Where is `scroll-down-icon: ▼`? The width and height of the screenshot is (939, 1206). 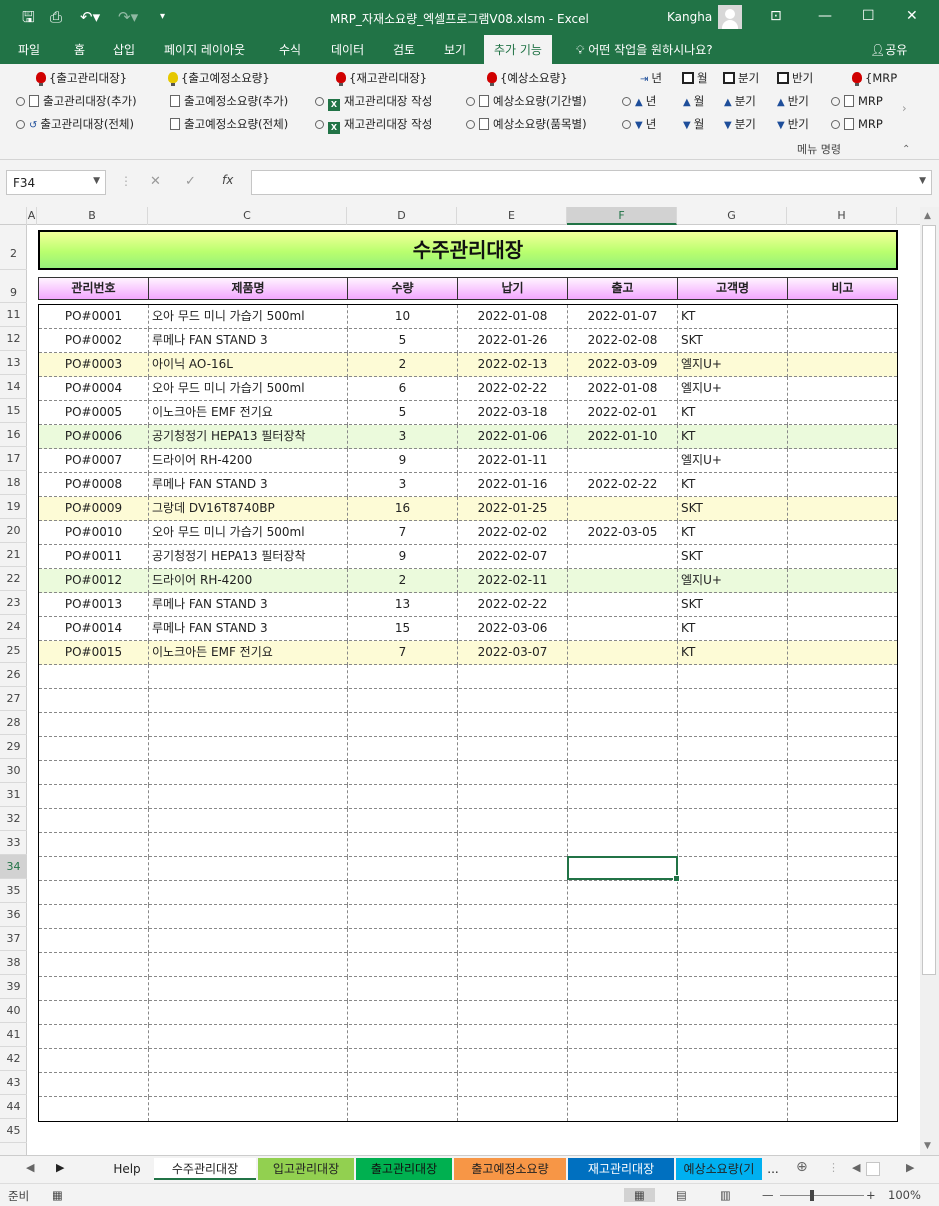
scroll-down-icon: ▼ is located at coordinates (927, 1146).